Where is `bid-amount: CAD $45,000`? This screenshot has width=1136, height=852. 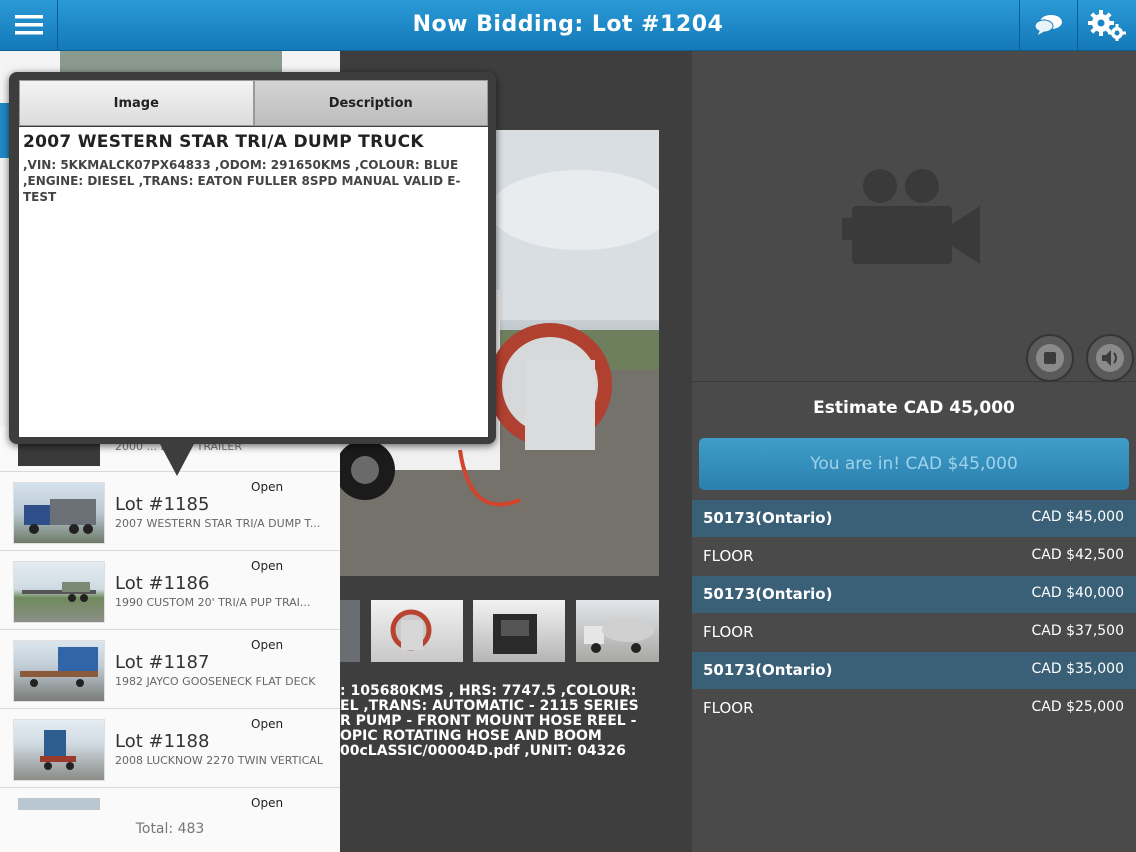 bid-amount: CAD $45,000 is located at coordinates (1077, 517).